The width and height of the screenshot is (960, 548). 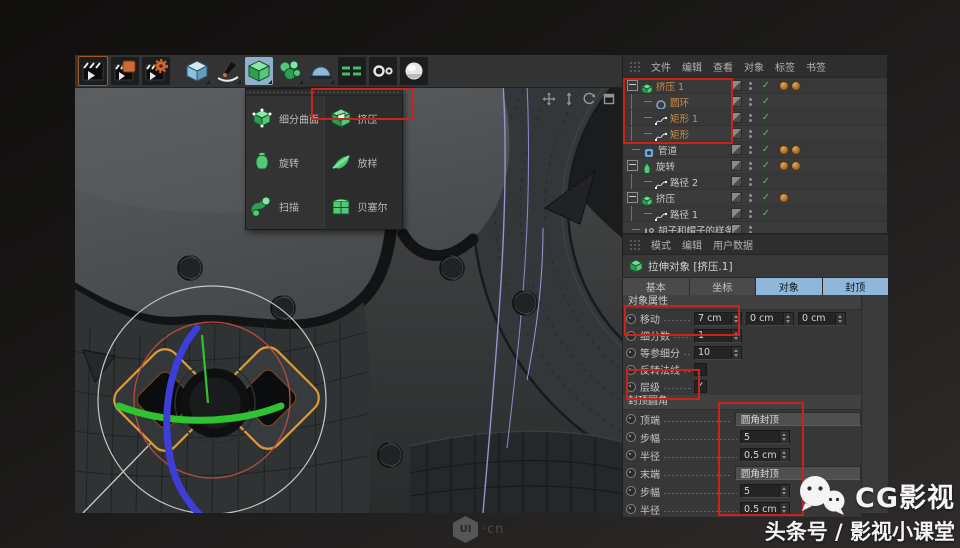 What do you see at coordinates (656, 286) in the screenshot?
I see `tab-basic: 基本` at bounding box center [656, 286].